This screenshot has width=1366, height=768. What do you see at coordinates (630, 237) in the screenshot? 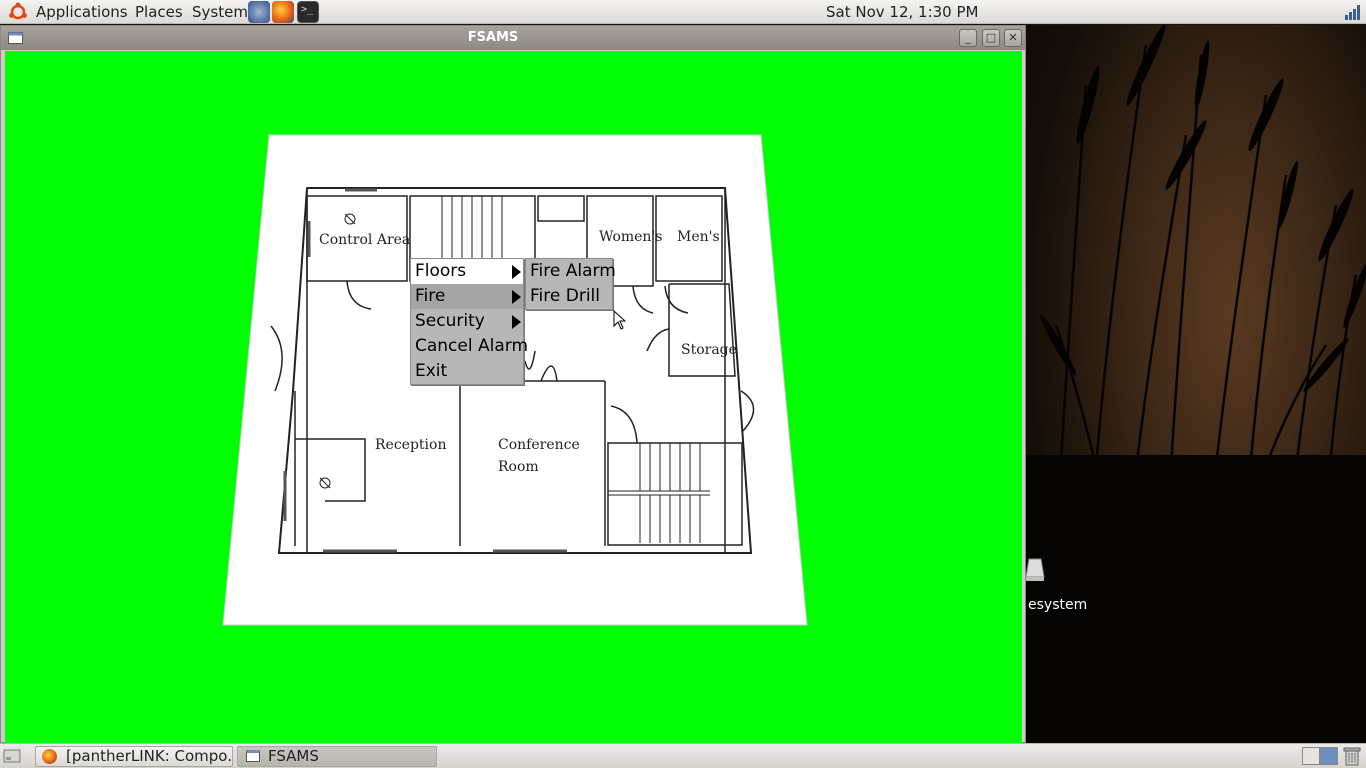
I see `room-label-womens: Women's` at bounding box center [630, 237].